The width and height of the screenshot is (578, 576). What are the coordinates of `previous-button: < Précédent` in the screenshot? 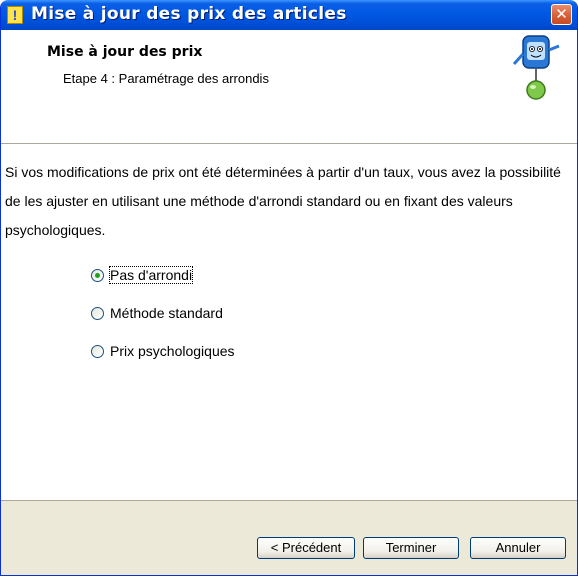 It's located at (306, 548).